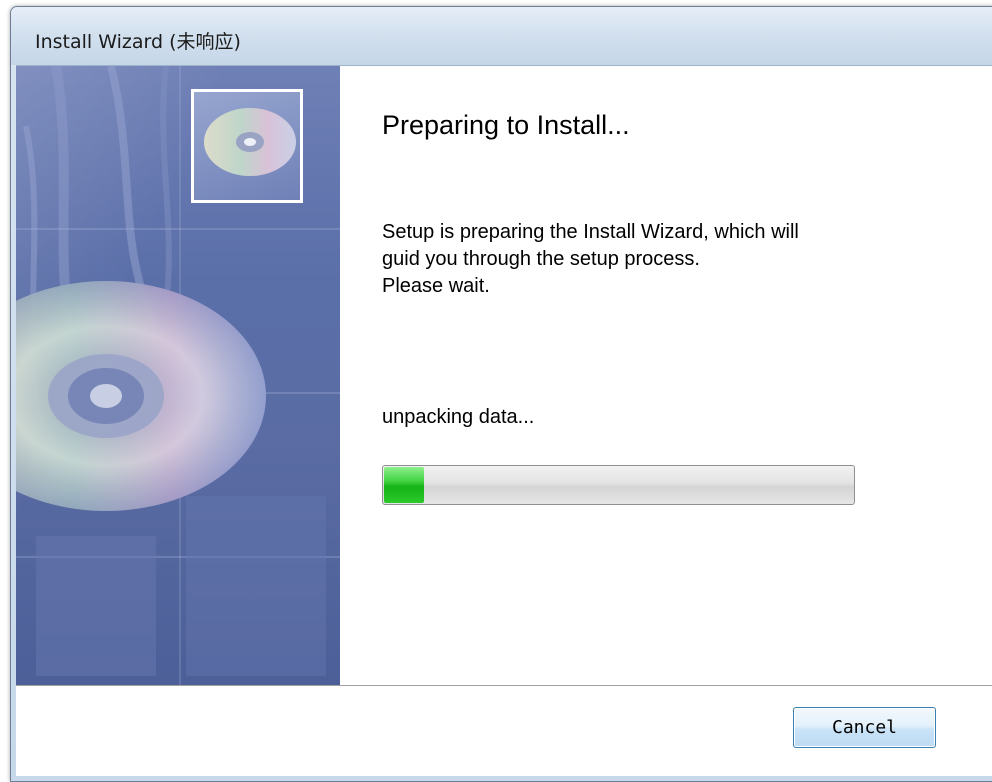  What do you see at coordinates (618, 485) in the screenshot?
I see `progress-bar` at bounding box center [618, 485].